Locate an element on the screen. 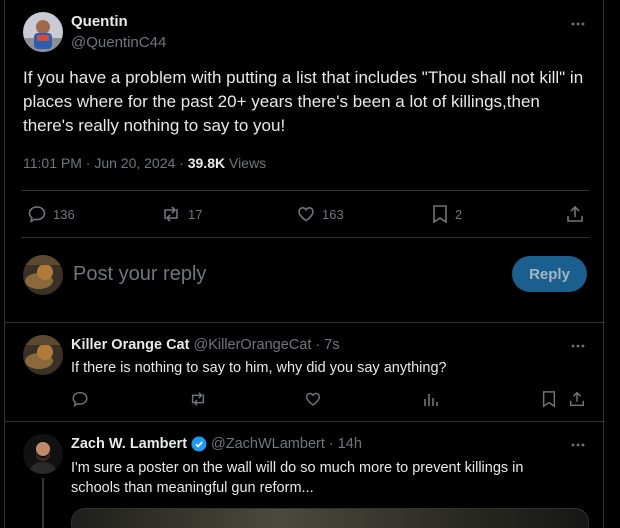 The height and width of the screenshot is (528, 620). tweet-timestamp: 11:01 PM · Jun 20, 2024 · is located at coordinates (105, 163).